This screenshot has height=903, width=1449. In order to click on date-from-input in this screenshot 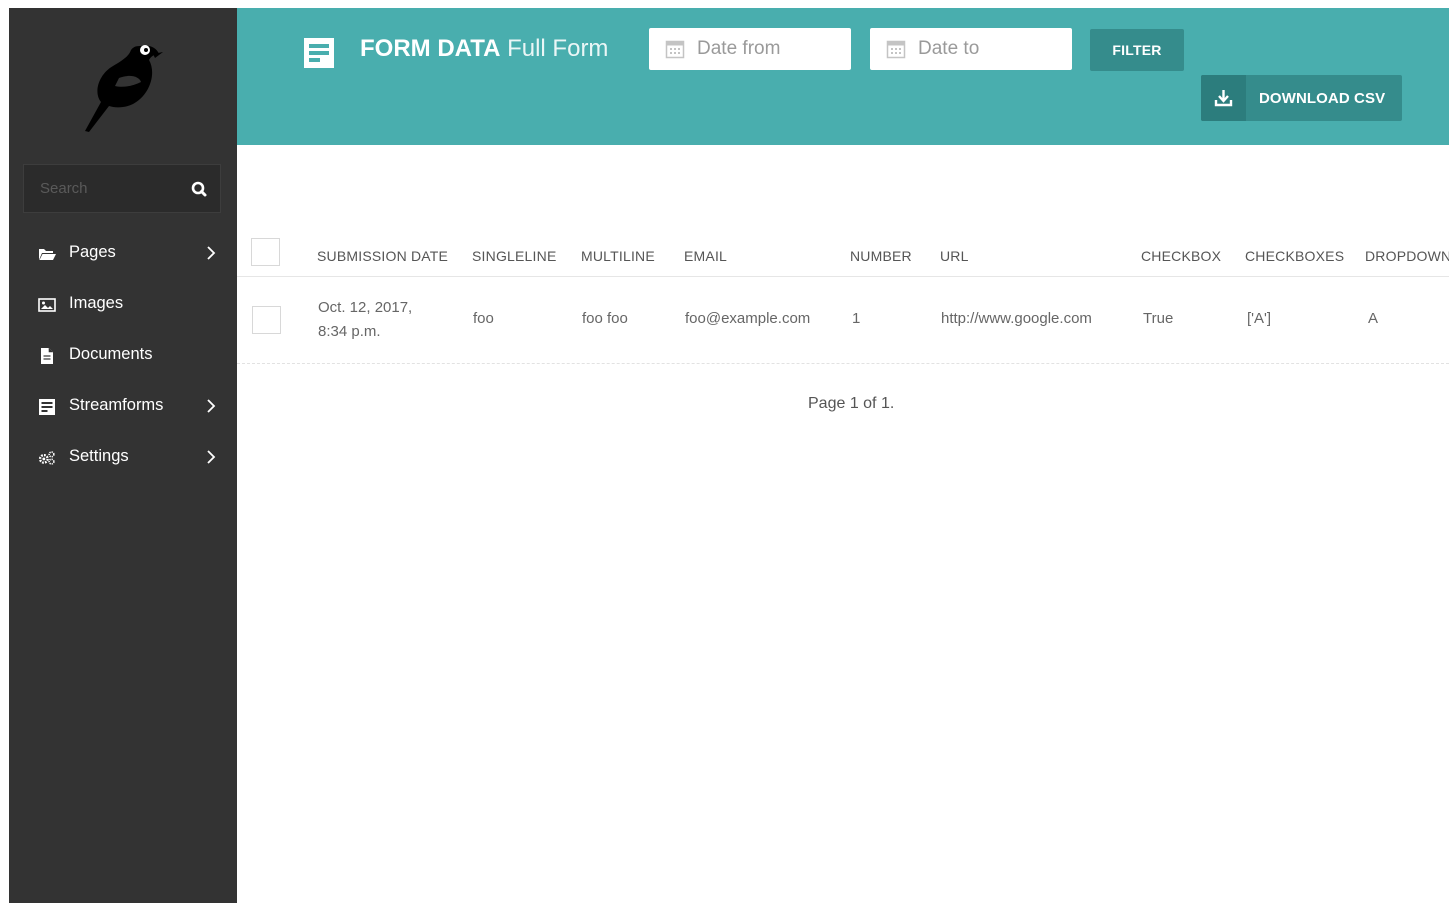, I will do `click(771, 49)`.